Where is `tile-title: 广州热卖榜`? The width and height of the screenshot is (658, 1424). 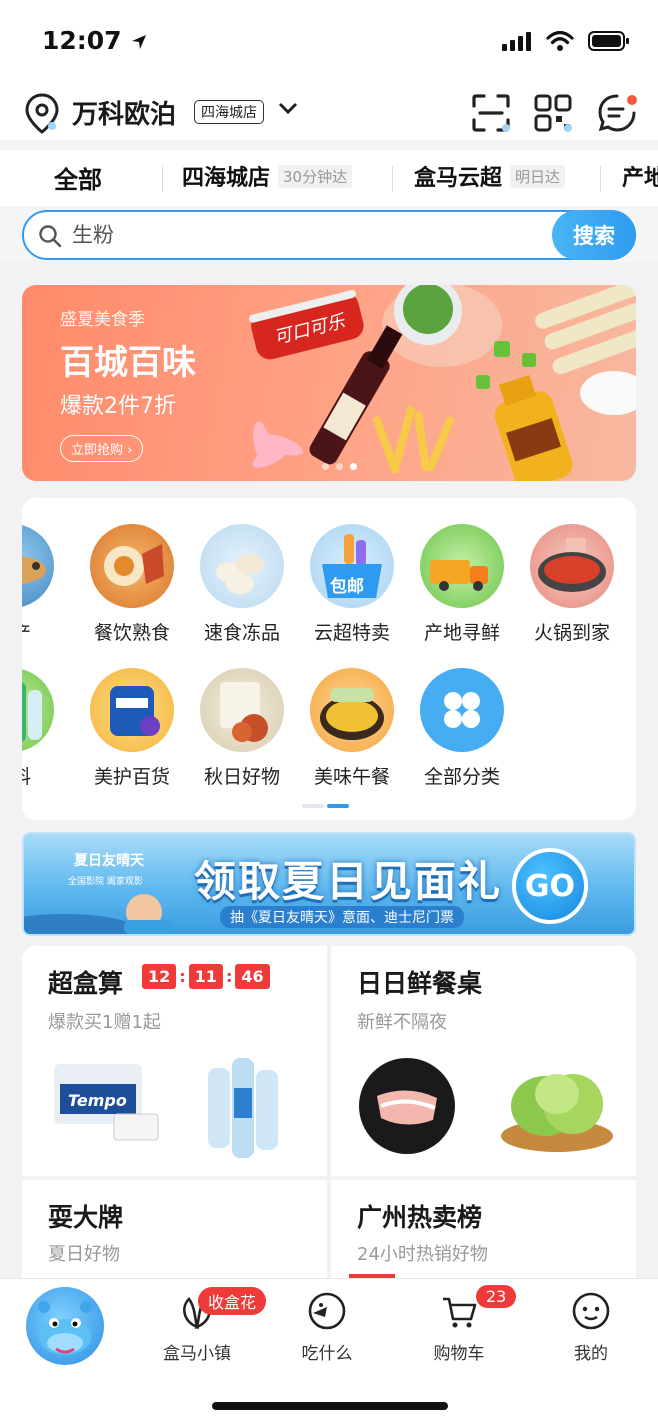 tile-title: 广州热卖榜 is located at coordinates (420, 1217).